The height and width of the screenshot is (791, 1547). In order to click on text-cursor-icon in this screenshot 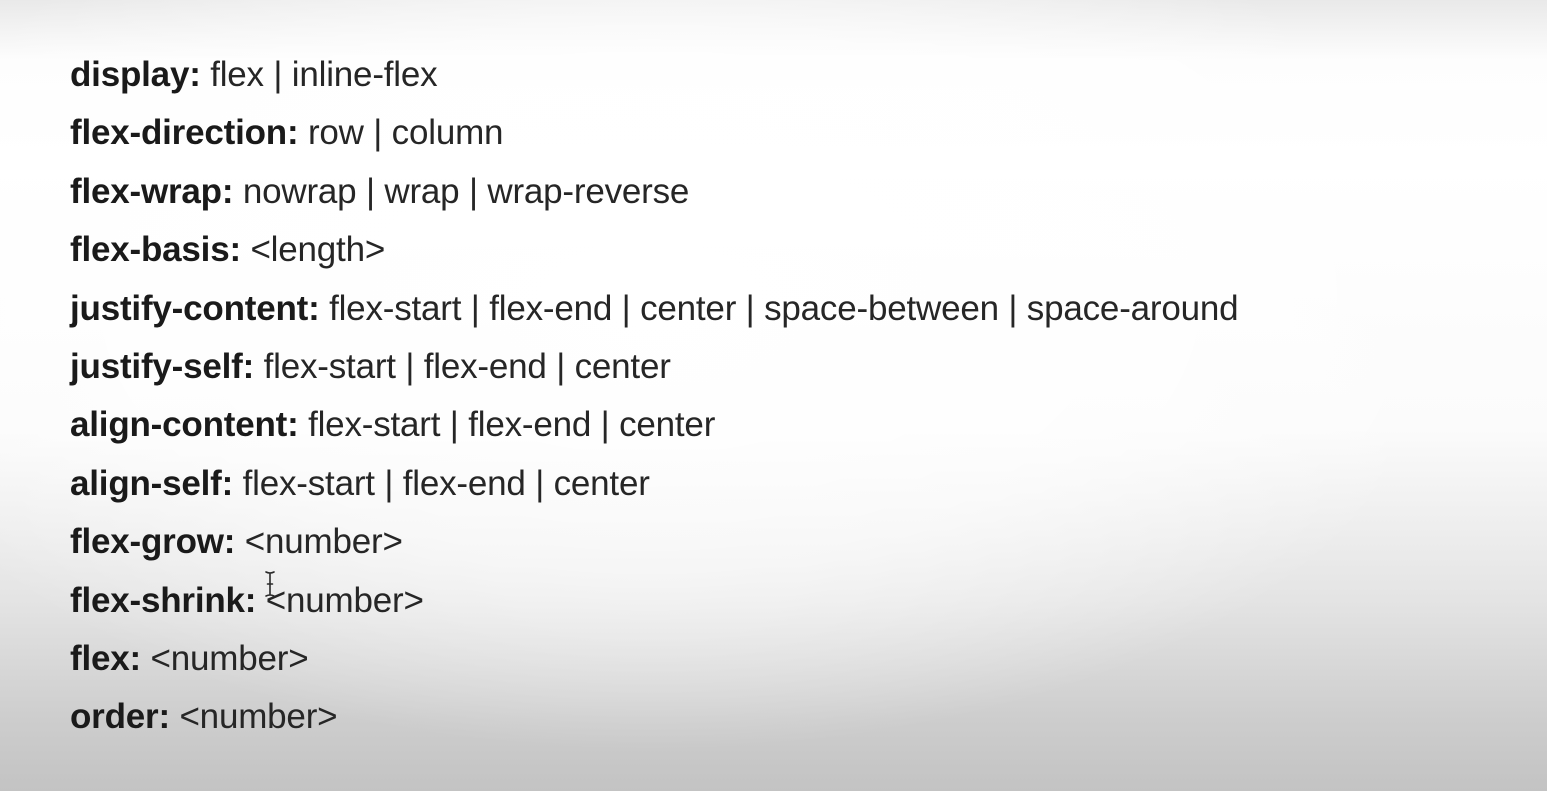, I will do `click(270, 584)`.